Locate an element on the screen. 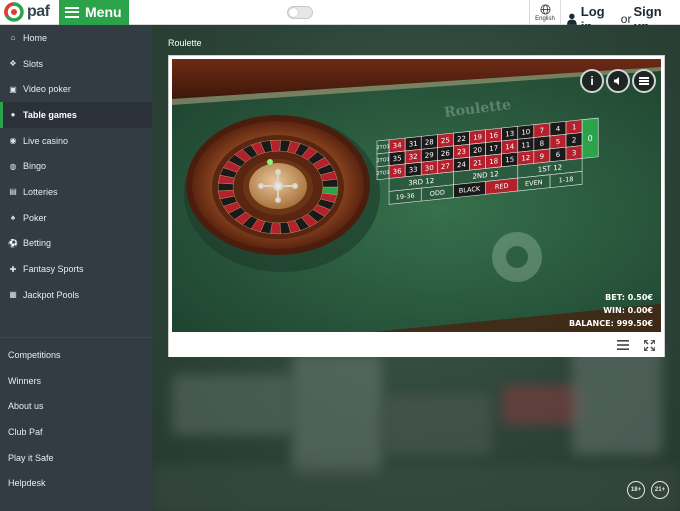 The width and height of the screenshot is (680, 511). sidebar-item-label: Jackpot Pools is located at coordinates (51, 294).